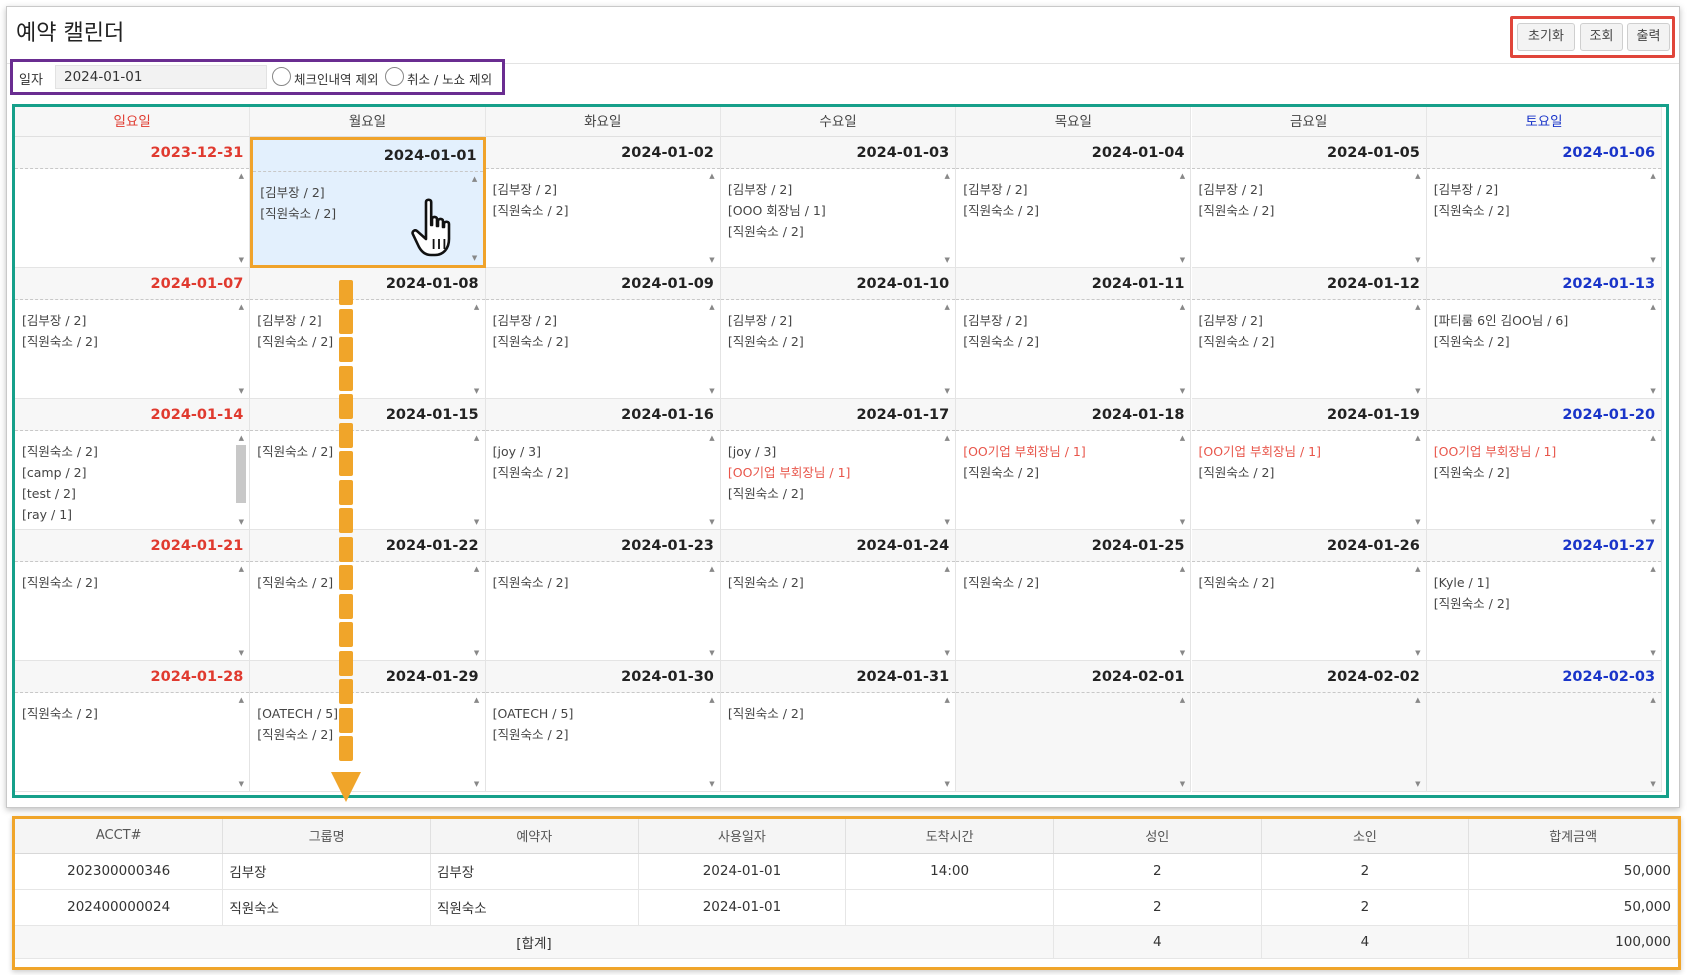 This screenshot has width=1691, height=975. Describe the element at coordinates (1537, 320) in the screenshot. I see `reservation-item: [파티룸 6인 김OO님 / 6]` at that location.